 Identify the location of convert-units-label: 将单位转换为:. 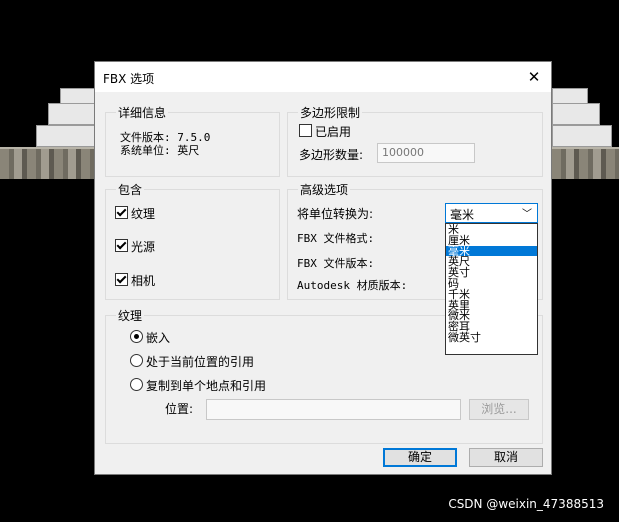
(335, 214).